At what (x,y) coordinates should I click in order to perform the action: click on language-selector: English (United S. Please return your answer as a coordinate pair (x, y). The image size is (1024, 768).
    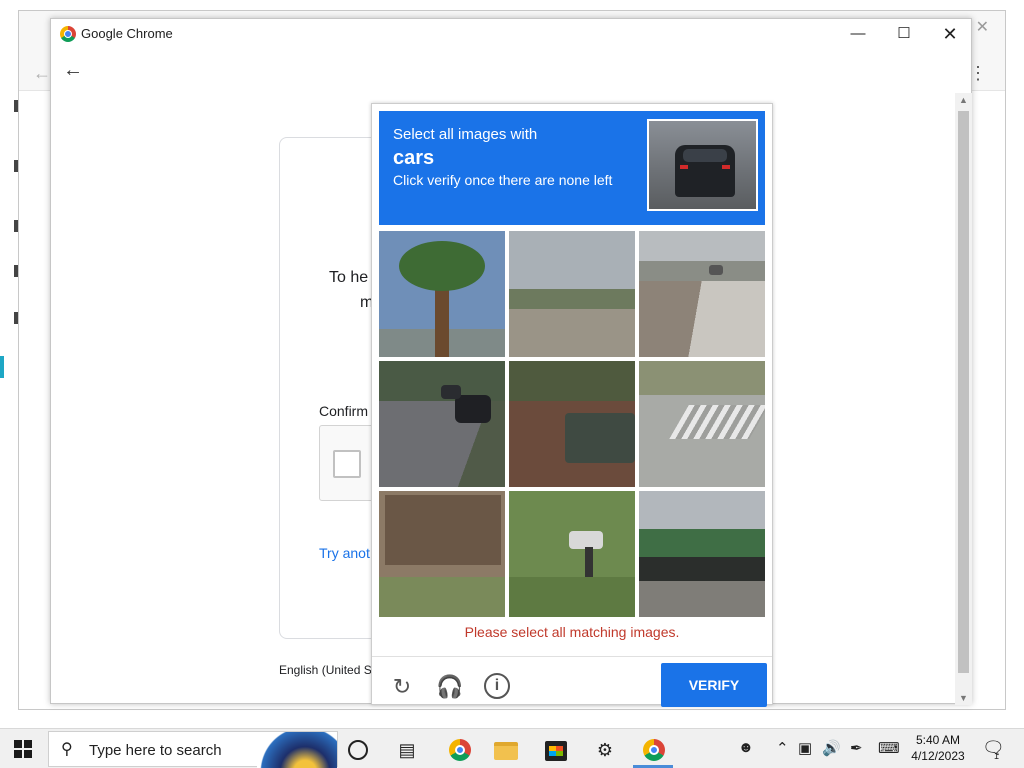
    Looking at the image, I should click on (325, 670).